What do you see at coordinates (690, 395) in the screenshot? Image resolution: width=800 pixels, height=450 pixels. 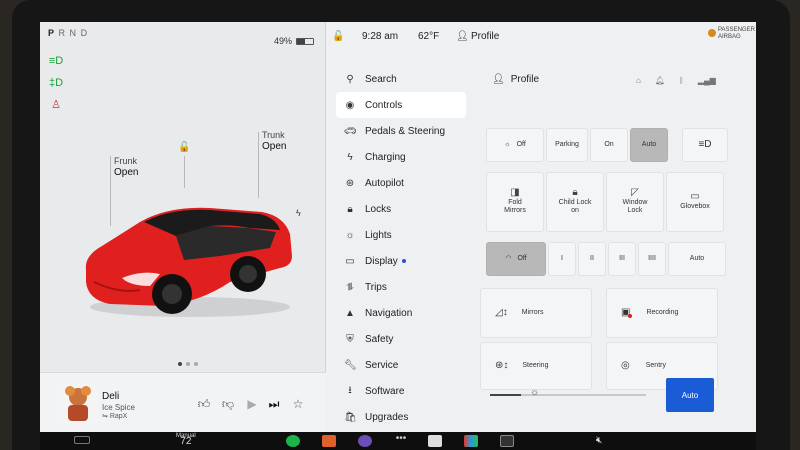 I see `brightness-auto-button: Auto` at bounding box center [690, 395].